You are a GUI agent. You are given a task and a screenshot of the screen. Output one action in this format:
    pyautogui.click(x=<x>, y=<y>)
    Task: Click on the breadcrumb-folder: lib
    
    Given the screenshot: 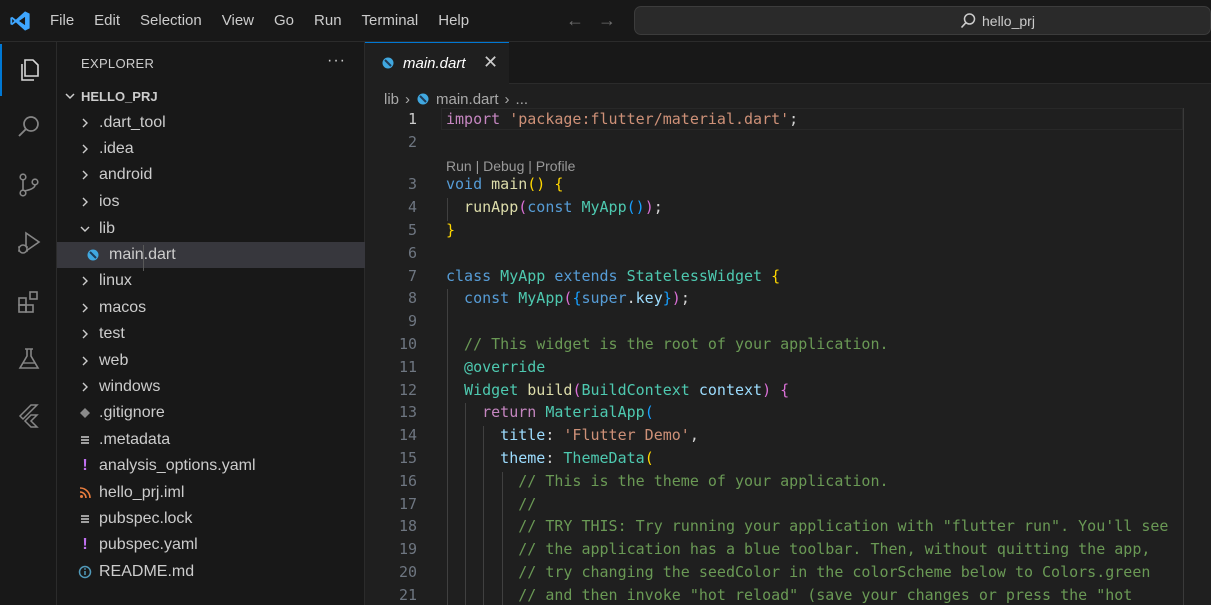 What is the action you would take?
    pyautogui.click(x=391, y=99)
    